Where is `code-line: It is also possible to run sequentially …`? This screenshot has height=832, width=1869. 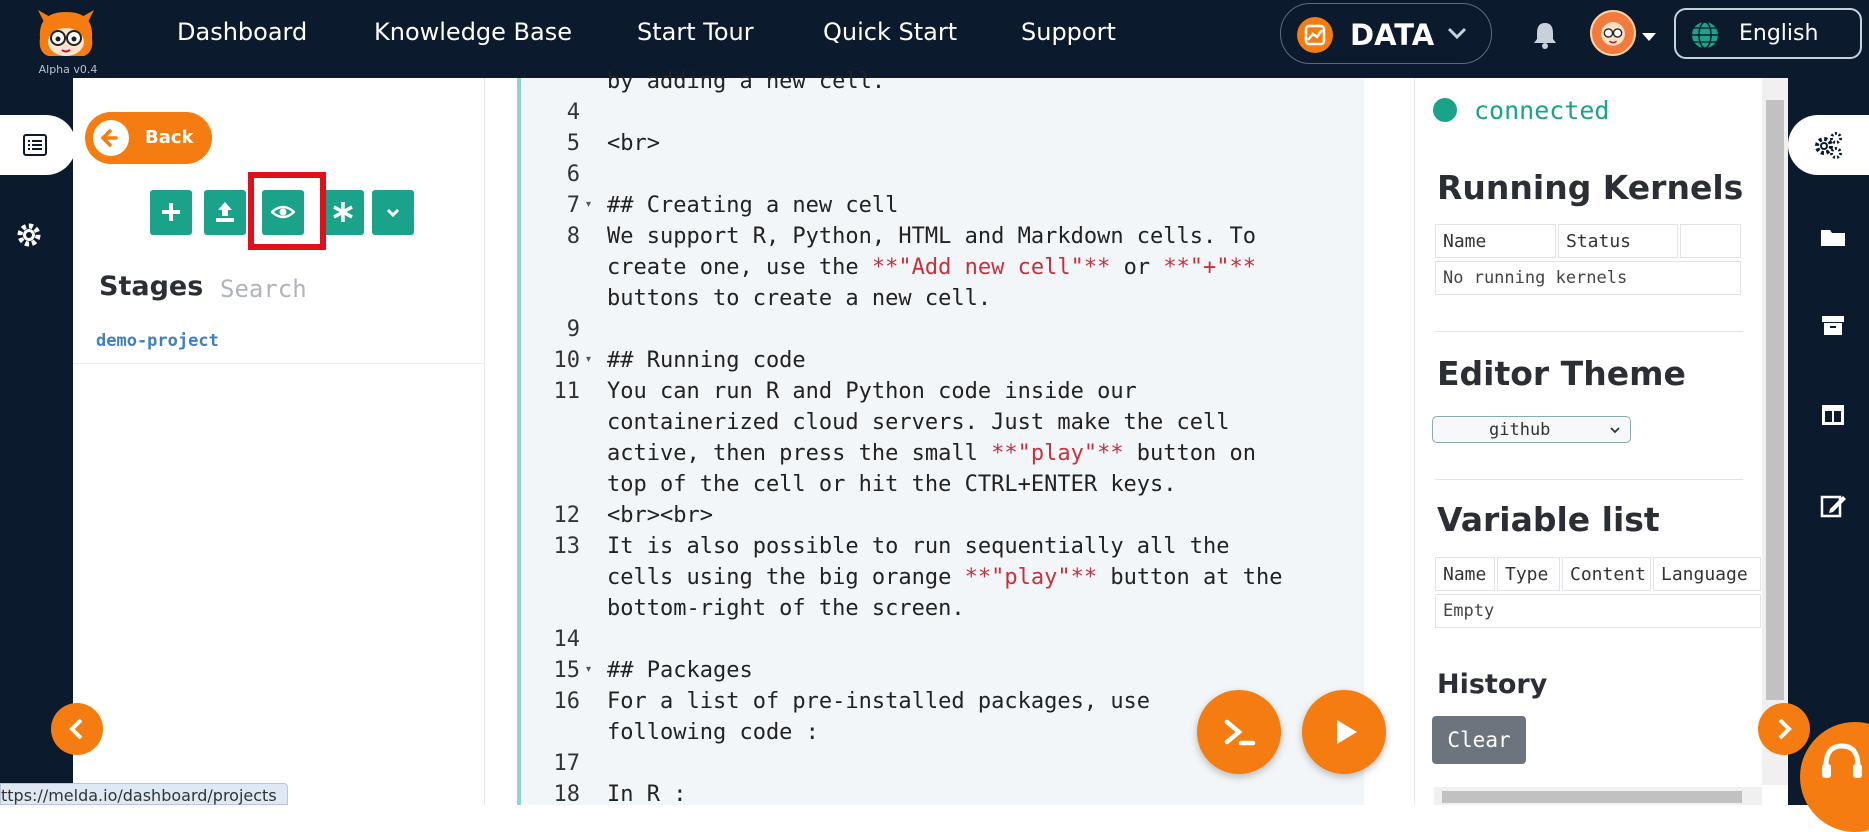 code-line: It is also possible to run sequentially … is located at coordinates (918, 546).